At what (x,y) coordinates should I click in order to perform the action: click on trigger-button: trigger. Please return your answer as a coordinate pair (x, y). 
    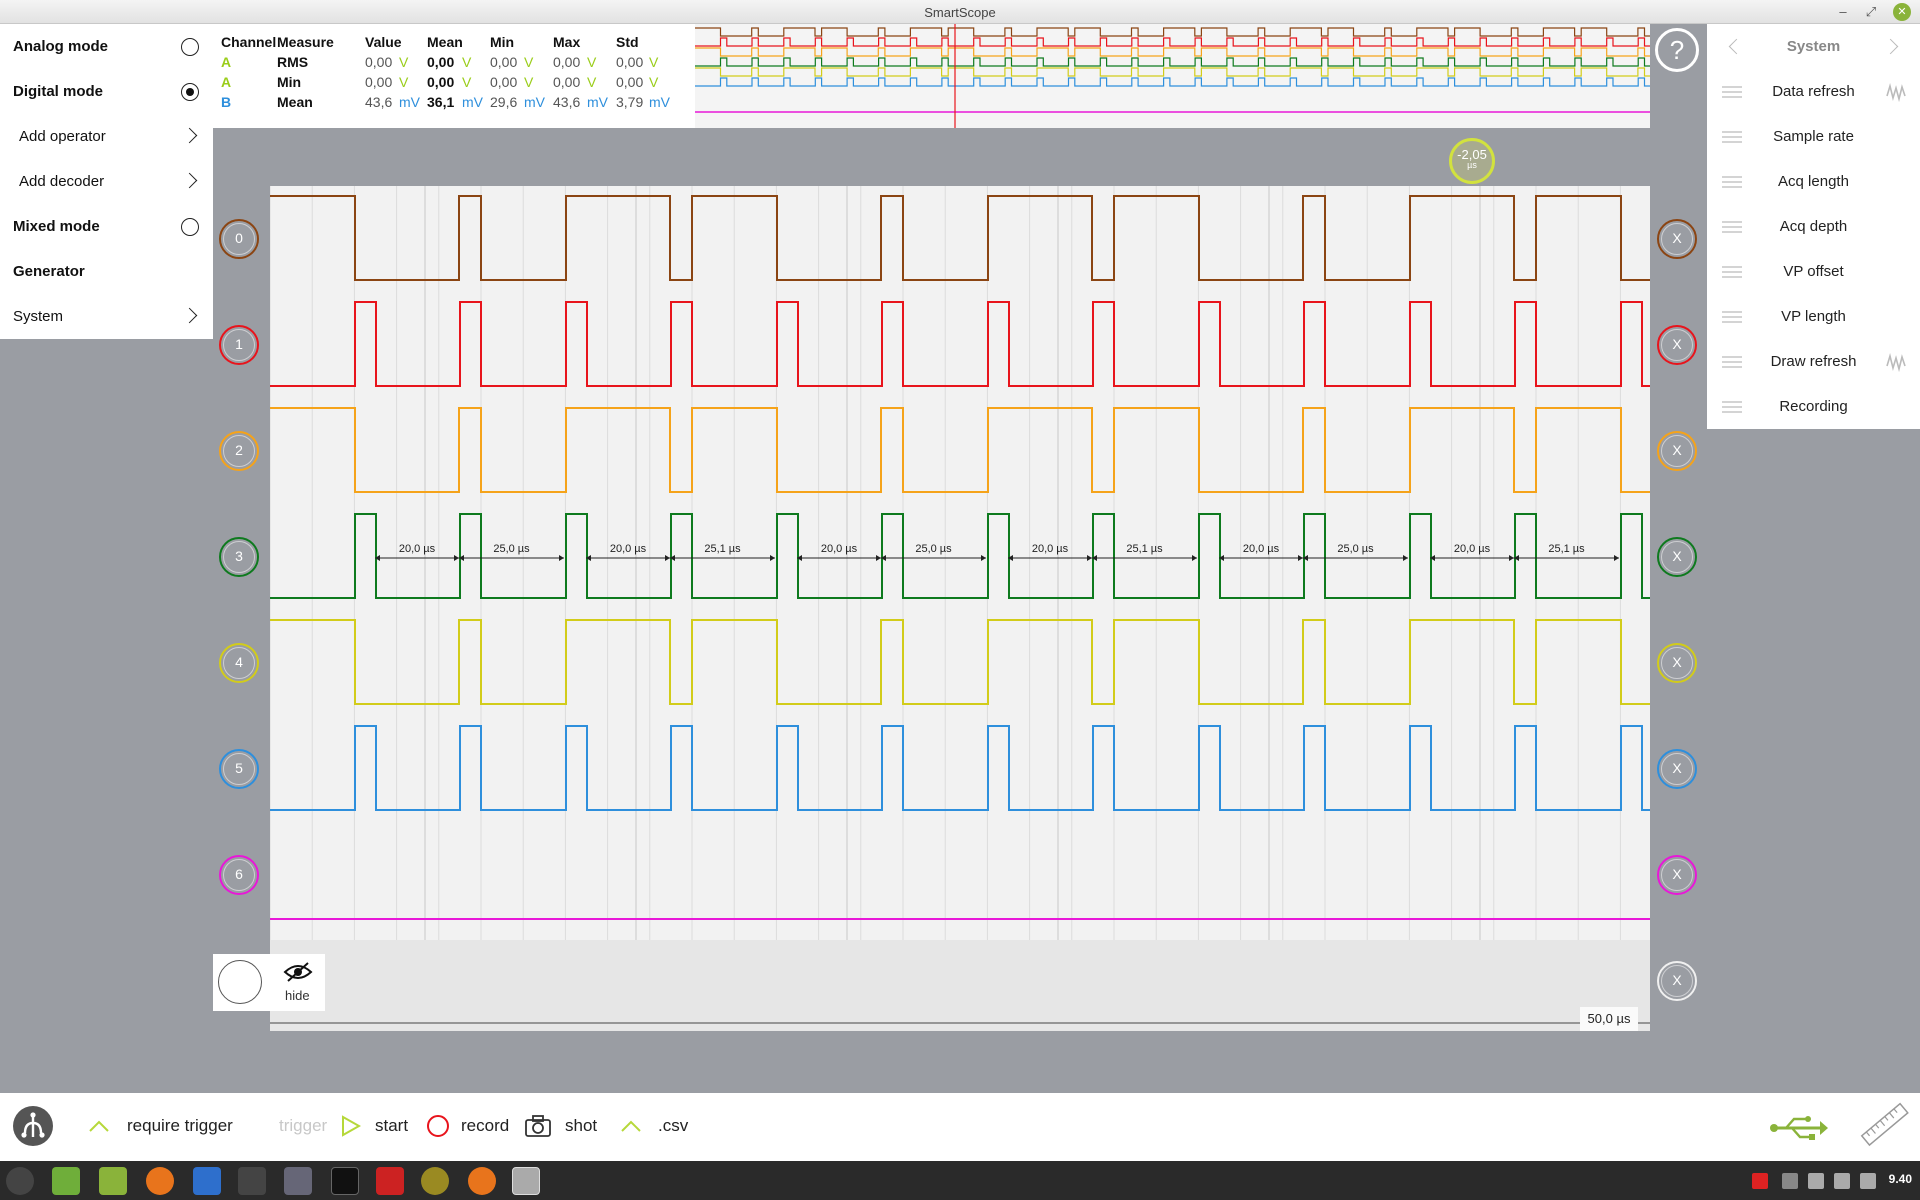
    Looking at the image, I should click on (303, 1126).